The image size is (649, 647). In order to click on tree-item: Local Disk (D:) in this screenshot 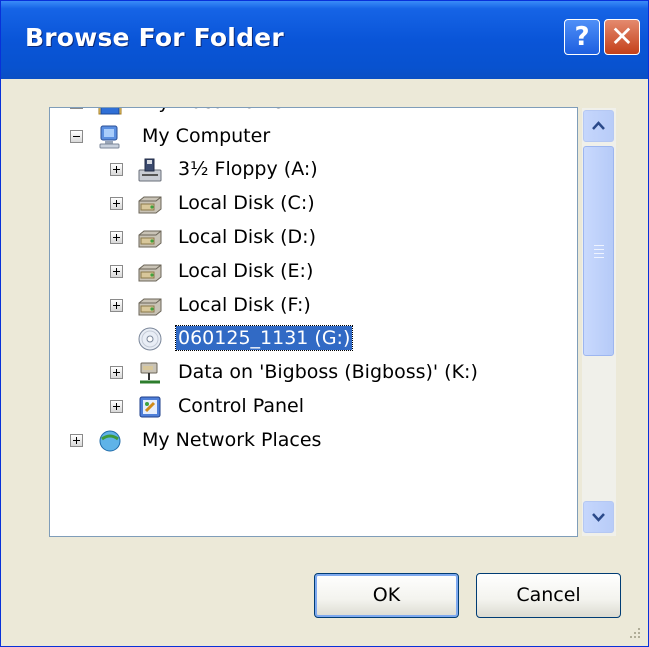, I will do `click(313, 238)`.